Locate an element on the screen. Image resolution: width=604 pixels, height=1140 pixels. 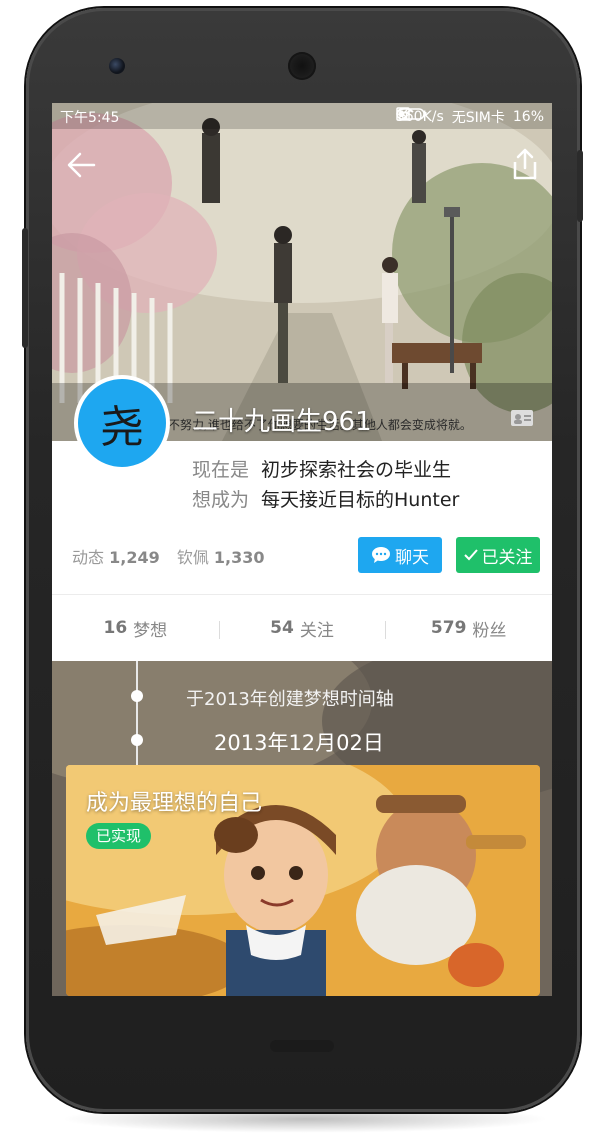
avatar: 尧 is located at coordinates (122, 423).